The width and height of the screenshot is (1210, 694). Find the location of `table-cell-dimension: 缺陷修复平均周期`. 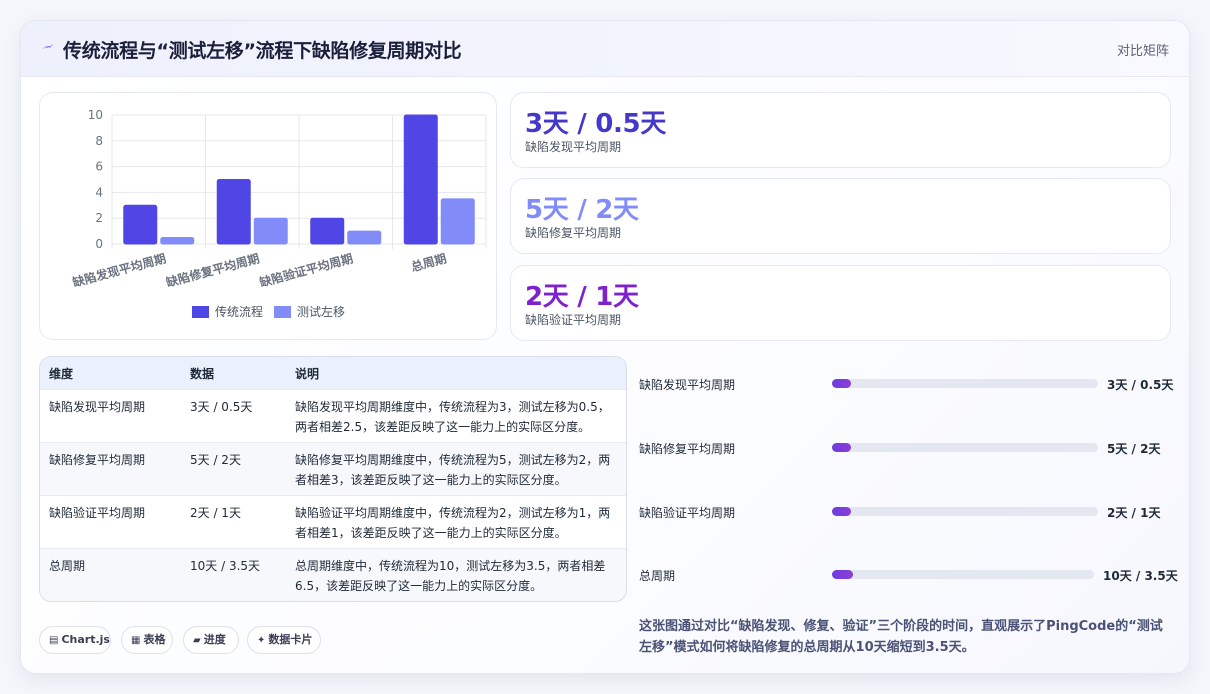

table-cell-dimension: 缺陷修复平均周期 is located at coordinates (97, 460).